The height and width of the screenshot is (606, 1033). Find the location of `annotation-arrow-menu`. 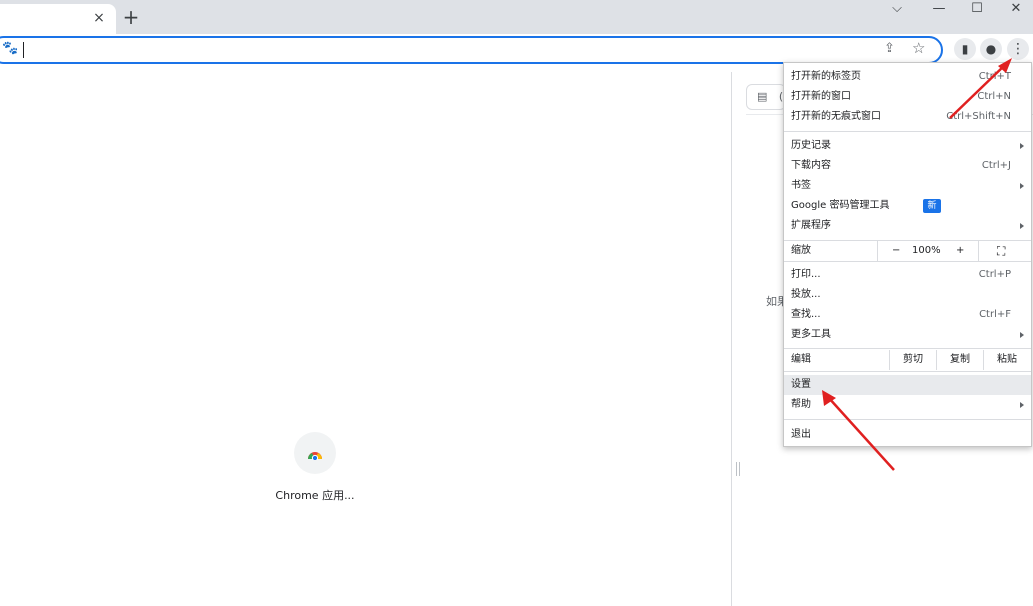

annotation-arrow-menu is located at coordinates (978, 91).